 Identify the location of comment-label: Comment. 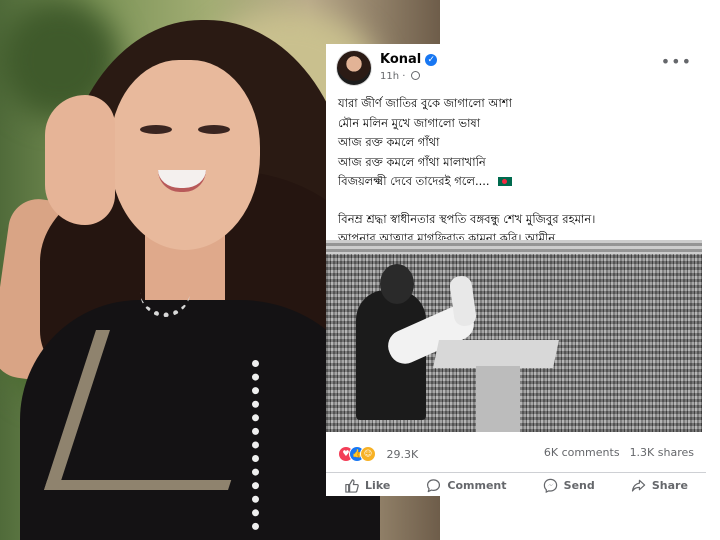
(477, 485).